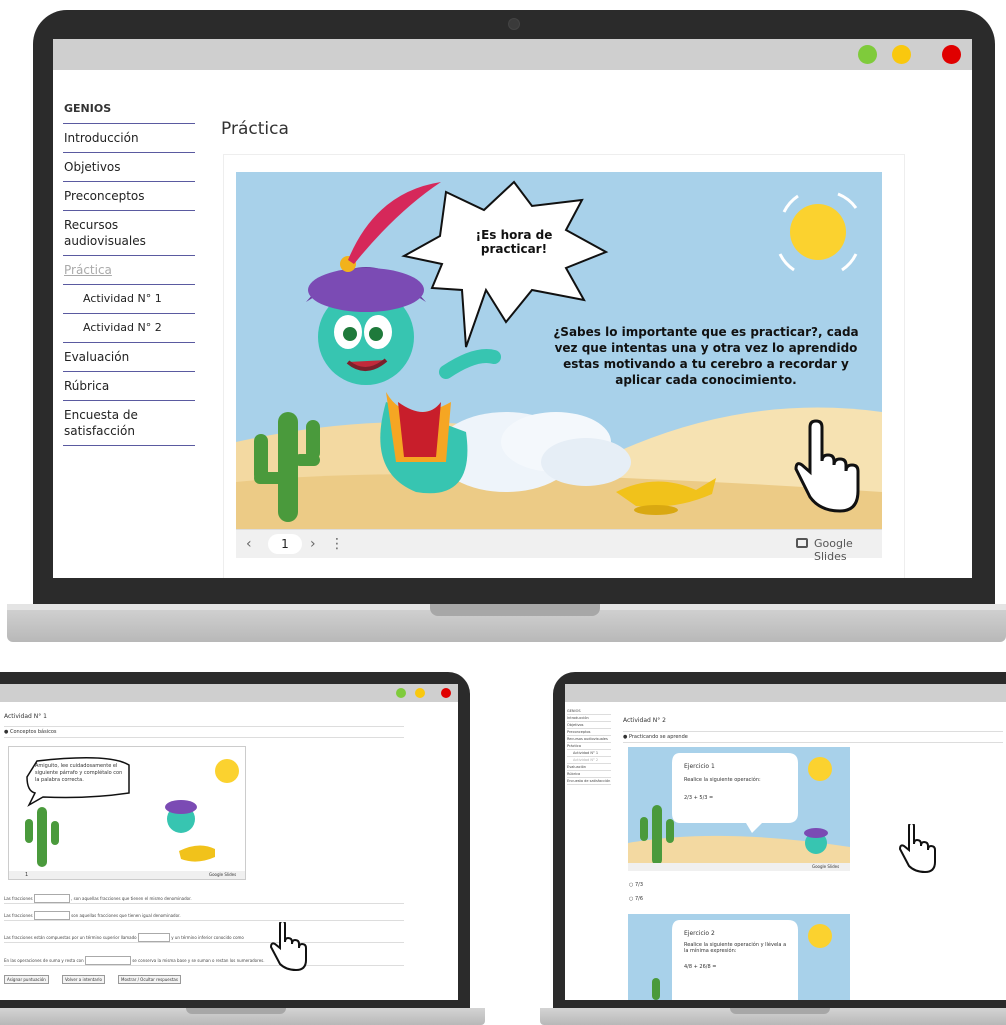 This screenshot has height=1025, width=1006. What do you see at coordinates (129, 196) in the screenshot?
I see `sidebar-item-preconceptos: Preconceptos` at bounding box center [129, 196].